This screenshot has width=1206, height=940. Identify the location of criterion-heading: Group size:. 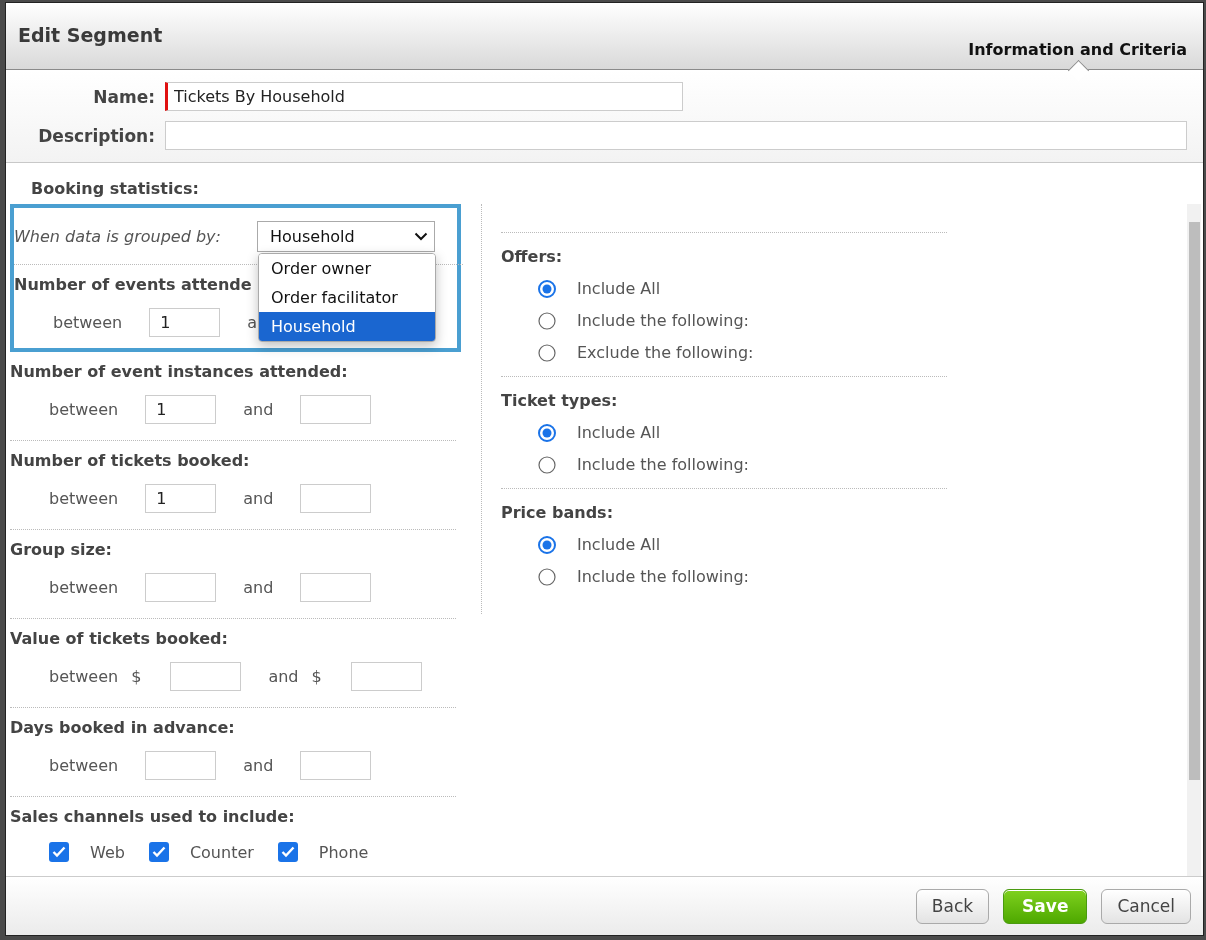
(61, 549).